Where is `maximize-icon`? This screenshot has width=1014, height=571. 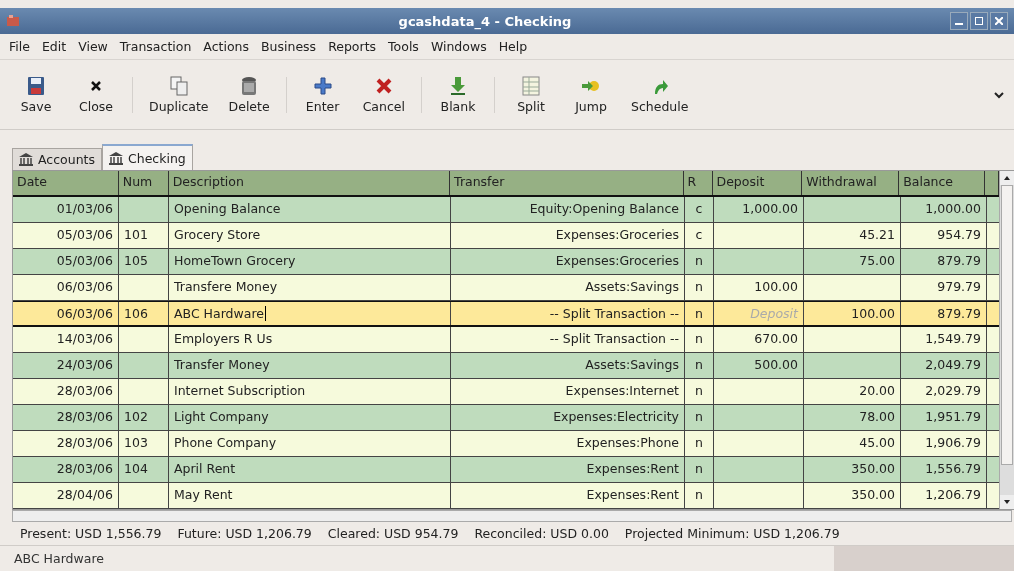 maximize-icon is located at coordinates (979, 21).